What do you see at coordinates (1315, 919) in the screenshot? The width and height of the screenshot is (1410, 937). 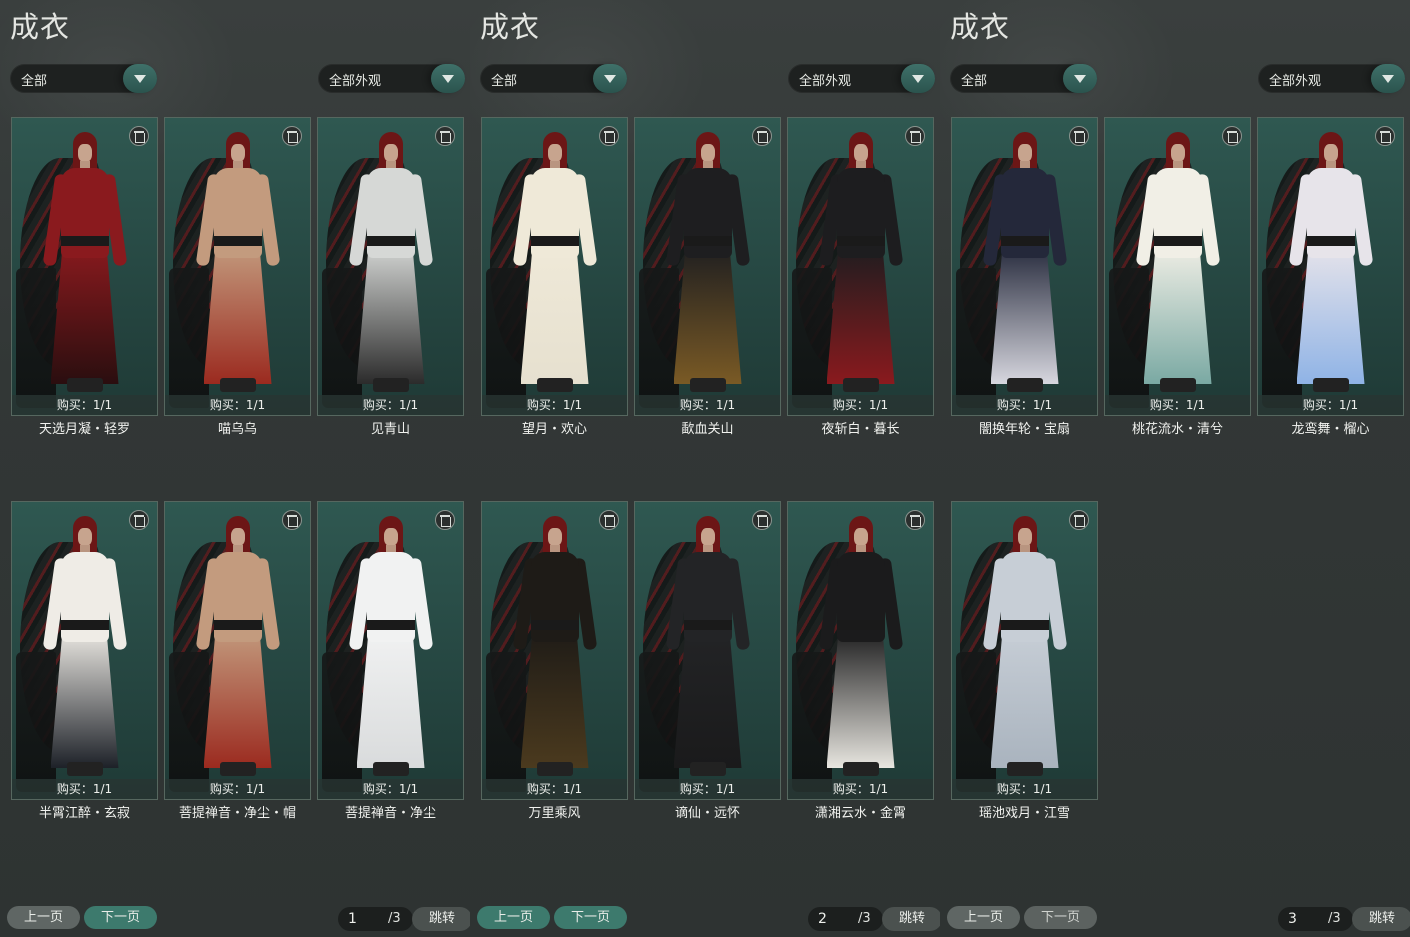 I see `page-input: 3/3` at bounding box center [1315, 919].